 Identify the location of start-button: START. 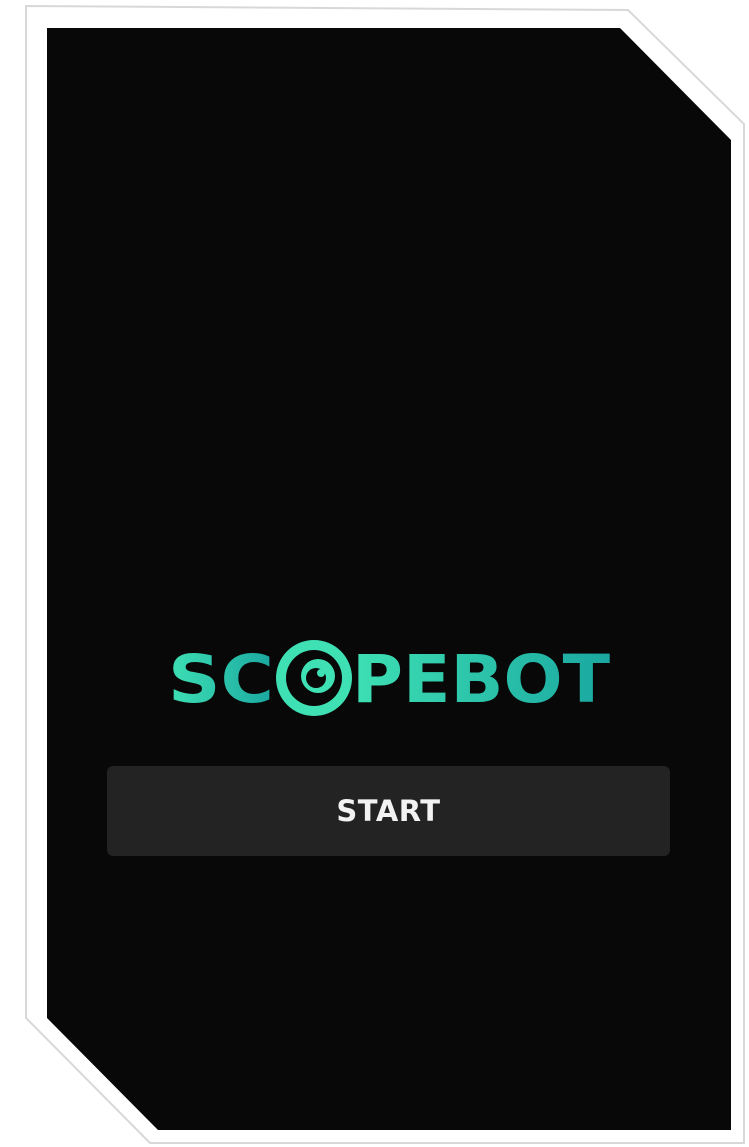
(388, 811).